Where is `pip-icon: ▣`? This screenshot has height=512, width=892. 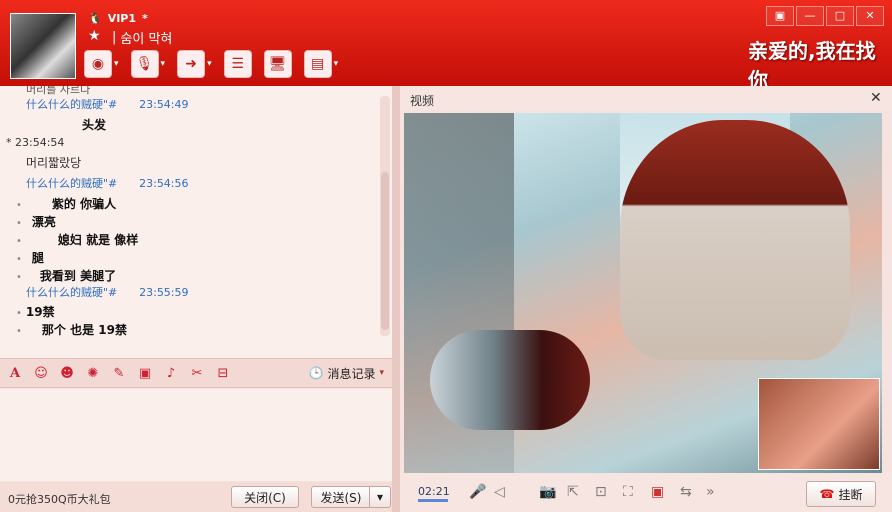 pip-icon: ▣ is located at coordinates (657, 492).